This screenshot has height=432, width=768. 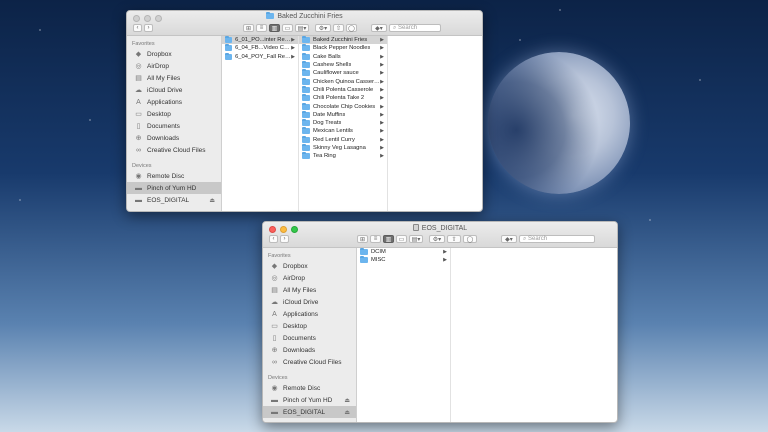 What do you see at coordinates (403, 260) in the screenshot?
I see `folder-row: MISC ▶` at bounding box center [403, 260].